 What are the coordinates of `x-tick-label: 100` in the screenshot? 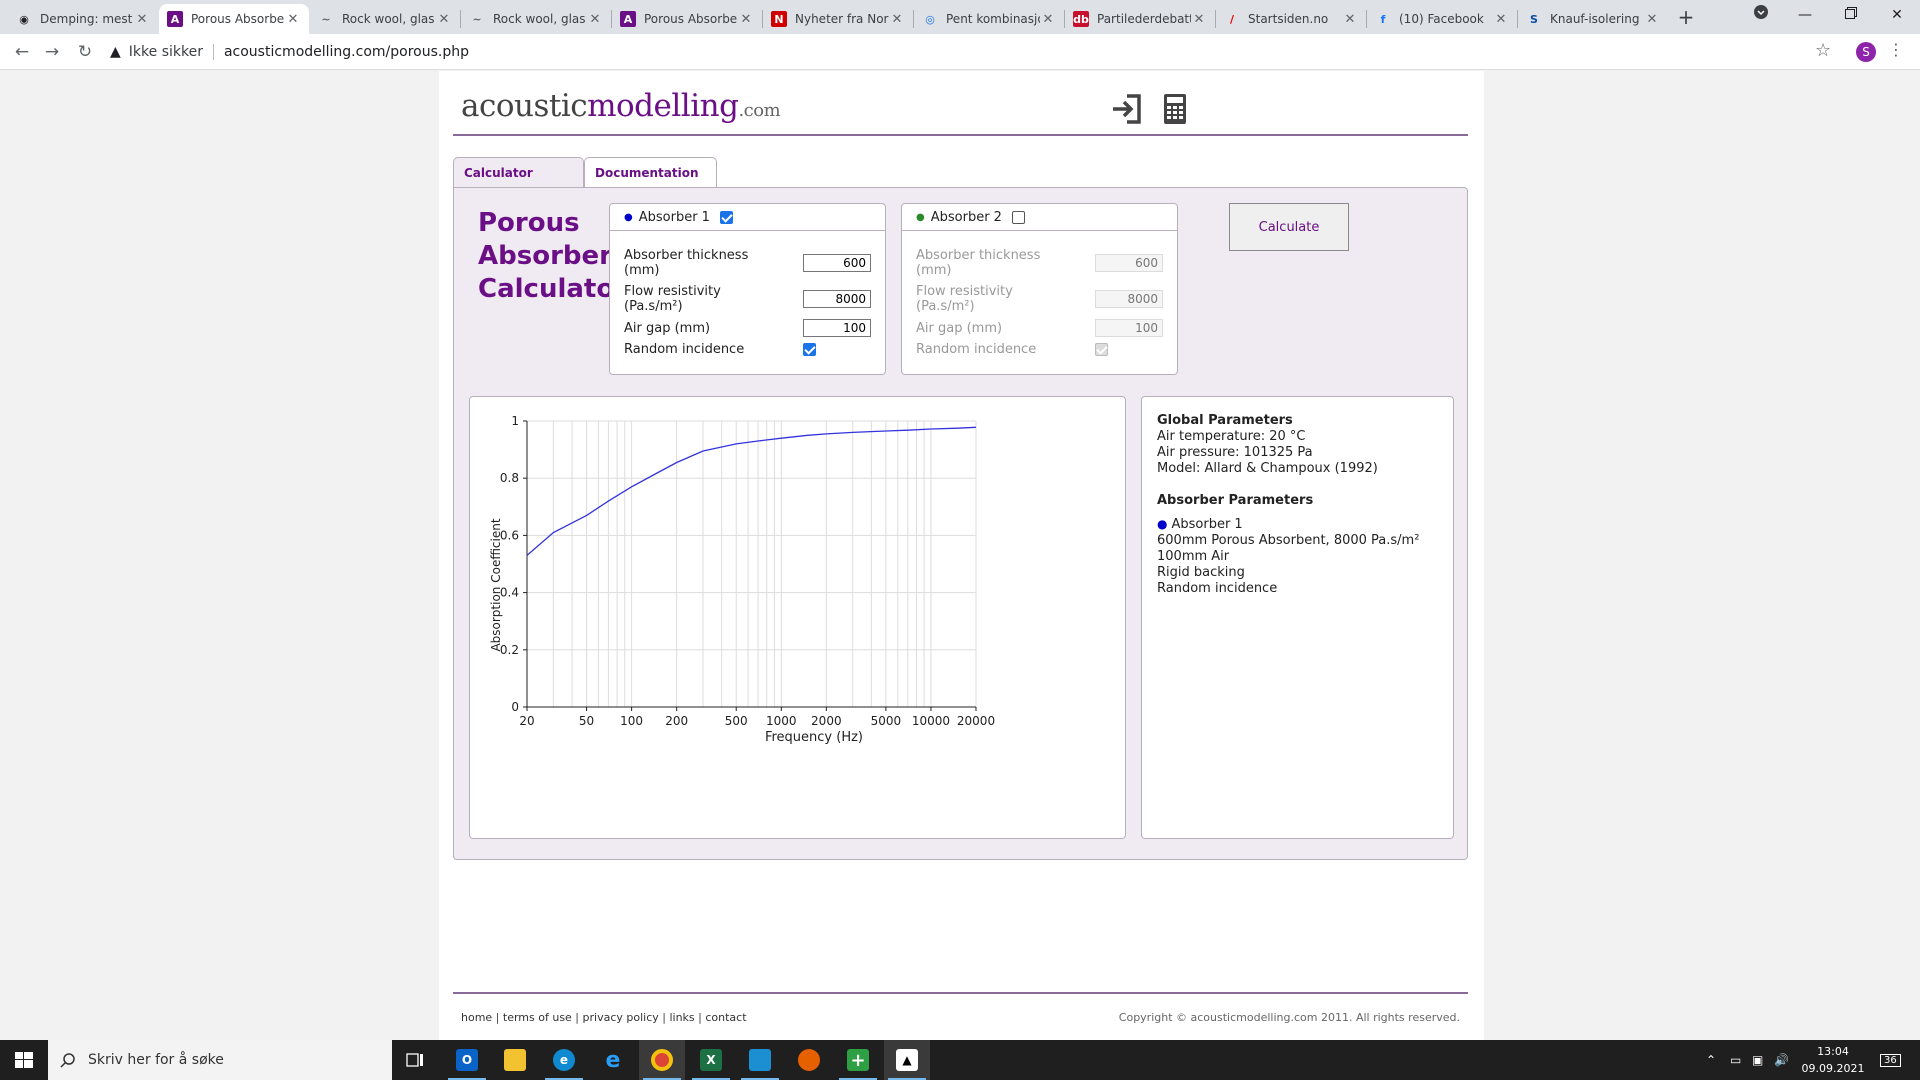 It's located at (631, 721).